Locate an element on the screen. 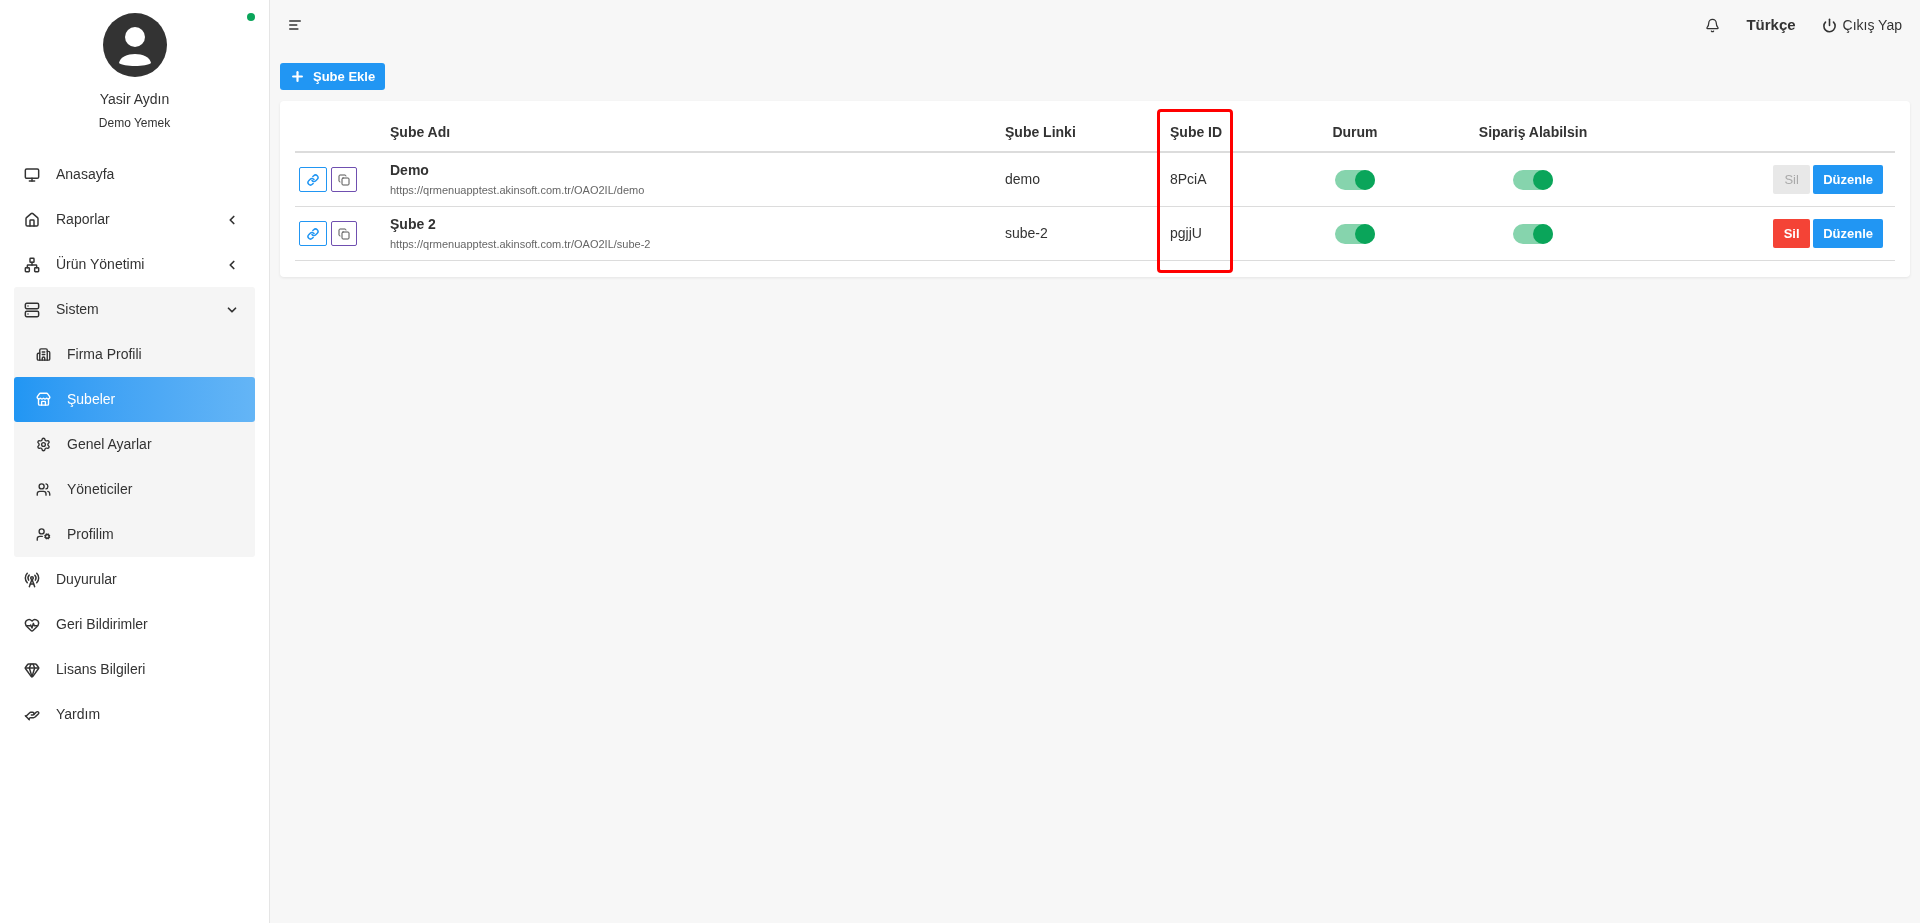  column-header: Şube Adı is located at coordinates (420, 131).